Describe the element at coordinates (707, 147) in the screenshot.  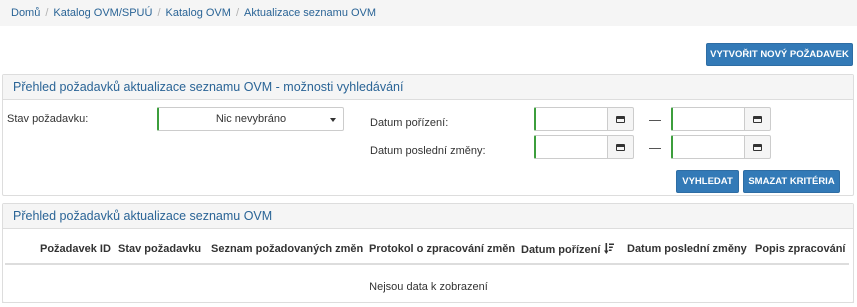
I see `last-change-date-to-input` at that location.